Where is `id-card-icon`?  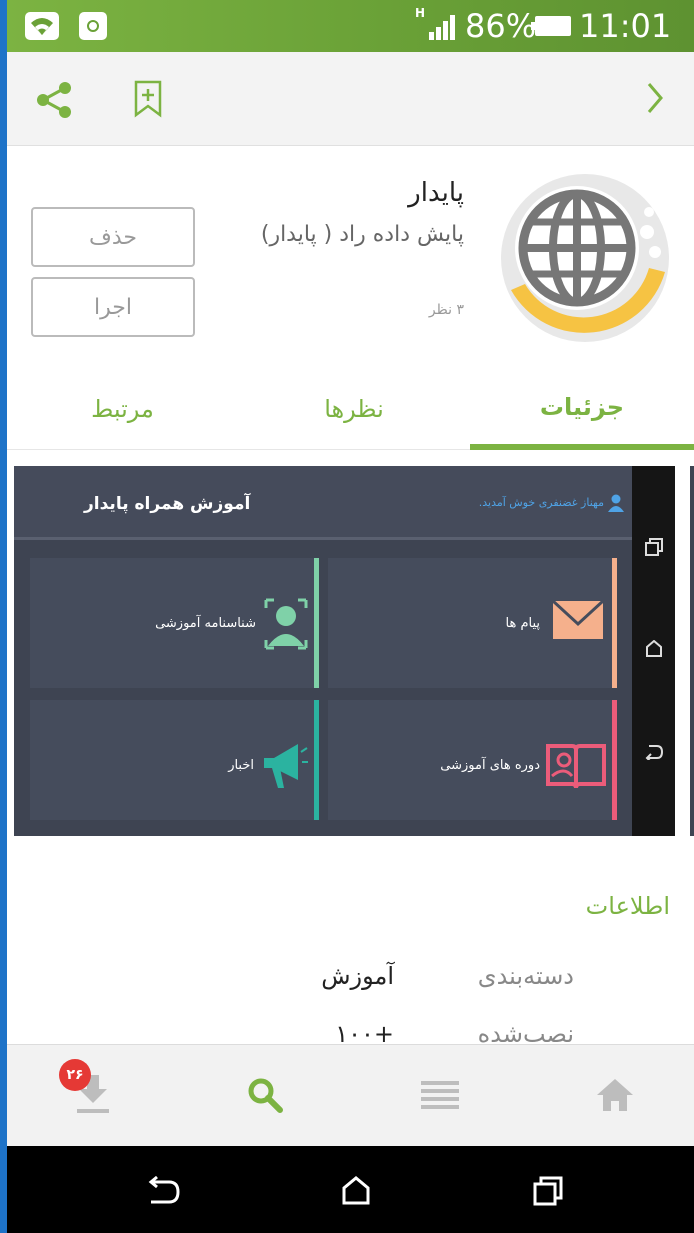 id-card-icon is located at coordinates (286, 624).